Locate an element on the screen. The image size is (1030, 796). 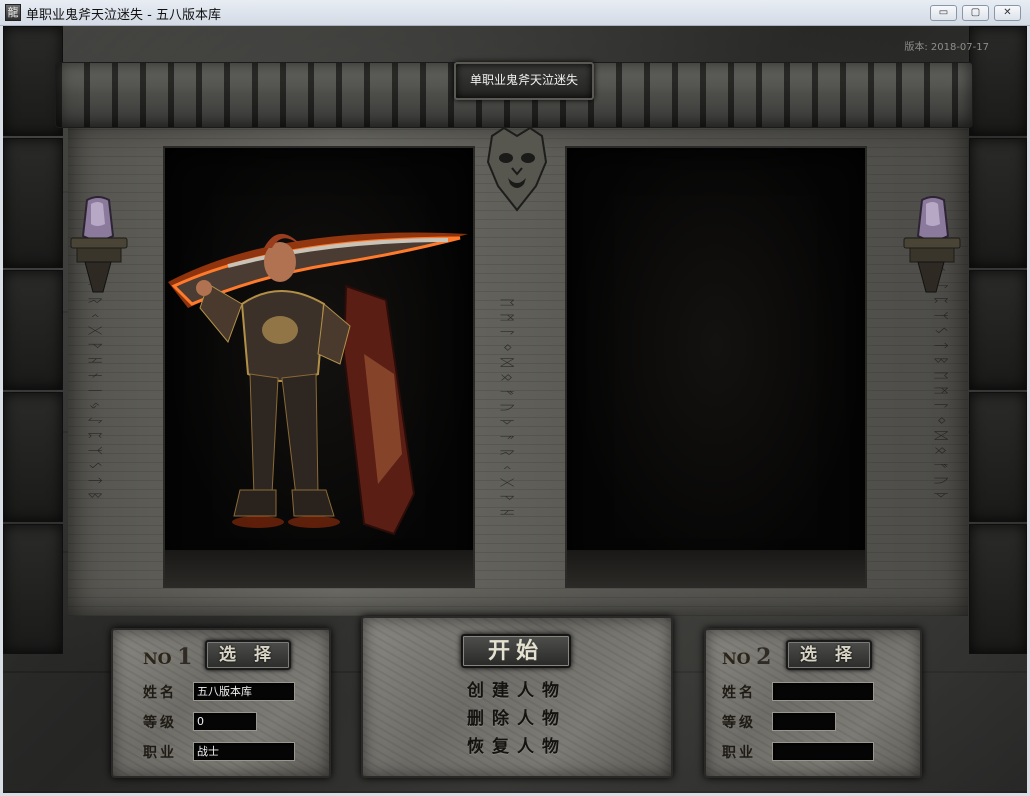
server-title-plaque: 单职业鬼斧天泣迷失 is located at coordinates (524, 81).